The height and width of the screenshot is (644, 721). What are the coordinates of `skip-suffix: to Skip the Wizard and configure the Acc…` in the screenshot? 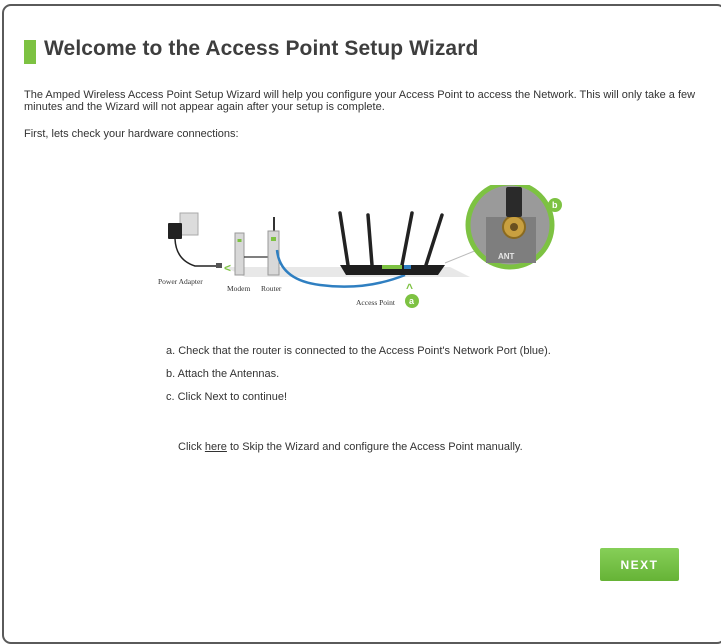 It's located at (374, 447).